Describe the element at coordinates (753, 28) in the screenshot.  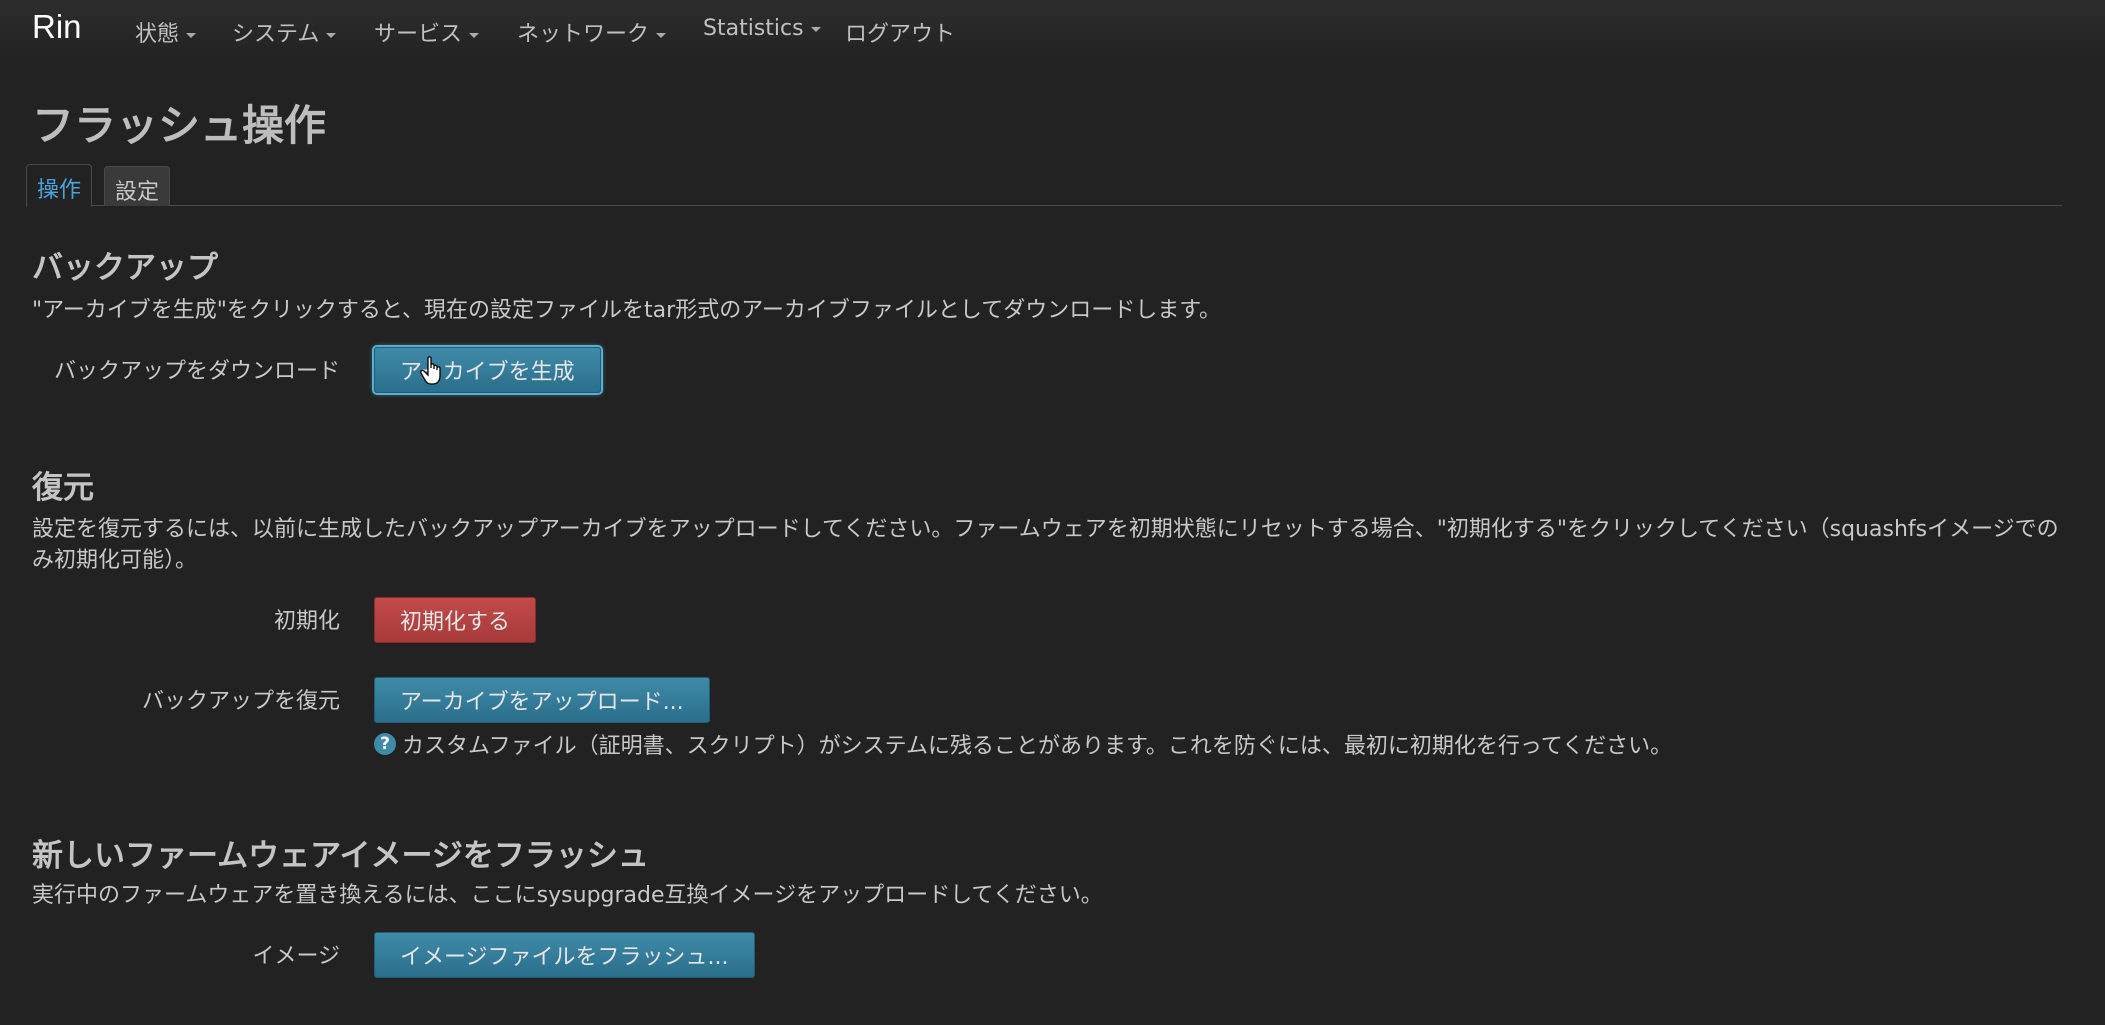
I see `nav-statistics-label: Statistics` at that location.